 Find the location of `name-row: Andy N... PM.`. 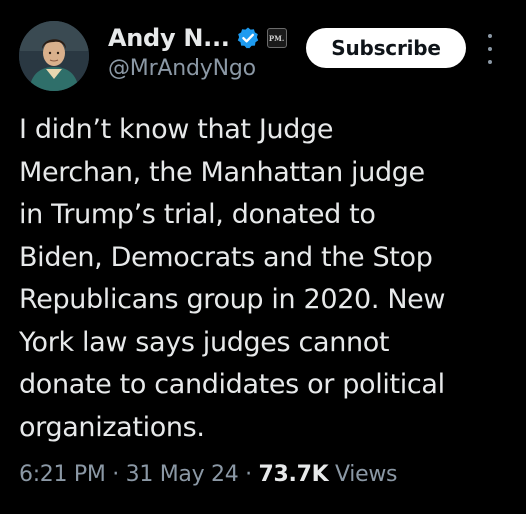

name-row: Andy N... PM. is located at coordinates (197, 38).